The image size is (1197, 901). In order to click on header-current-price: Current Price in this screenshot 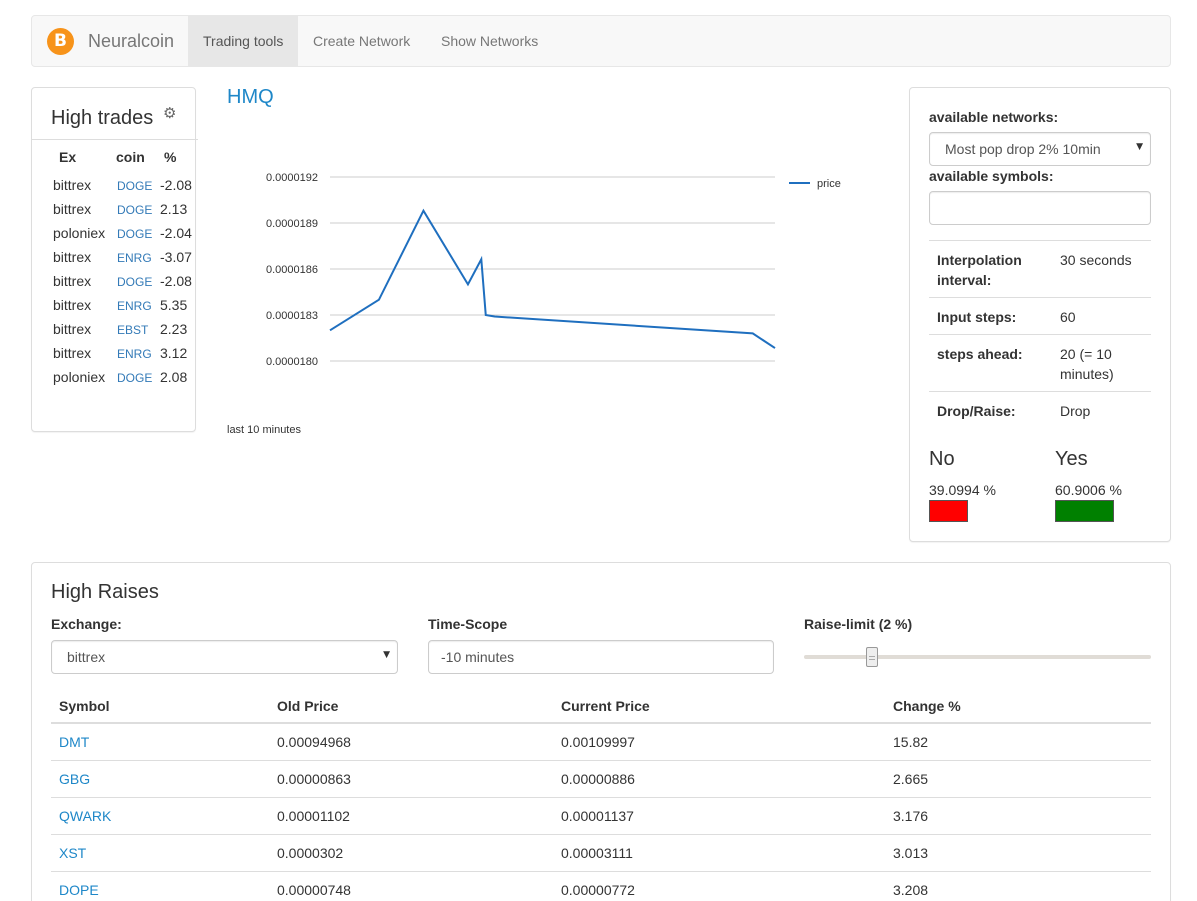, I will do `click(605, 706)`.